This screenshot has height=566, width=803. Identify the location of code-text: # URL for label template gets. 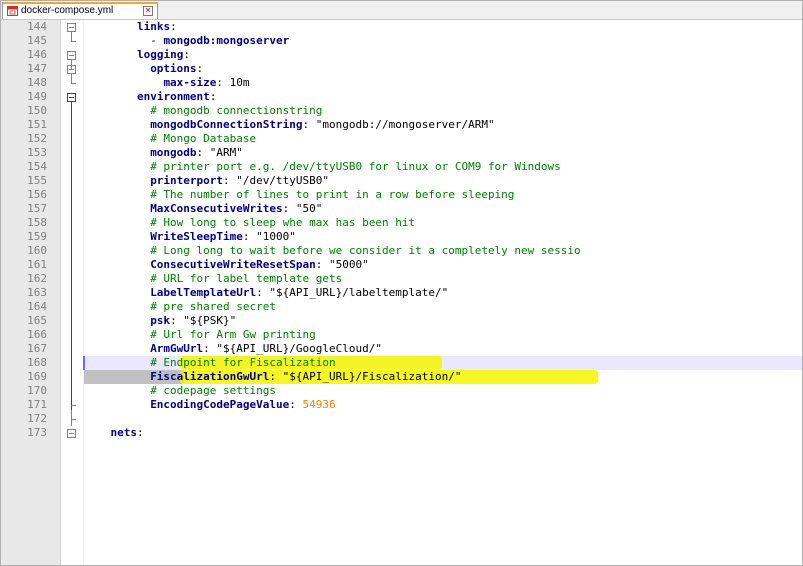
(246, 279).